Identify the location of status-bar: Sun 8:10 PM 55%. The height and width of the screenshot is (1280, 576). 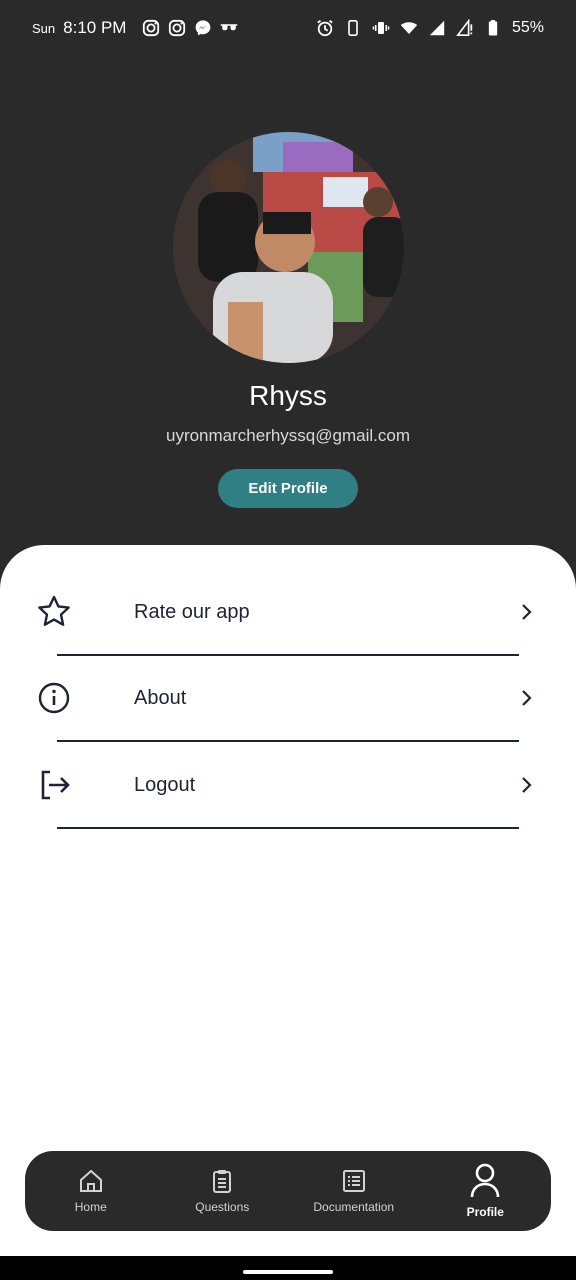
(288, 28).